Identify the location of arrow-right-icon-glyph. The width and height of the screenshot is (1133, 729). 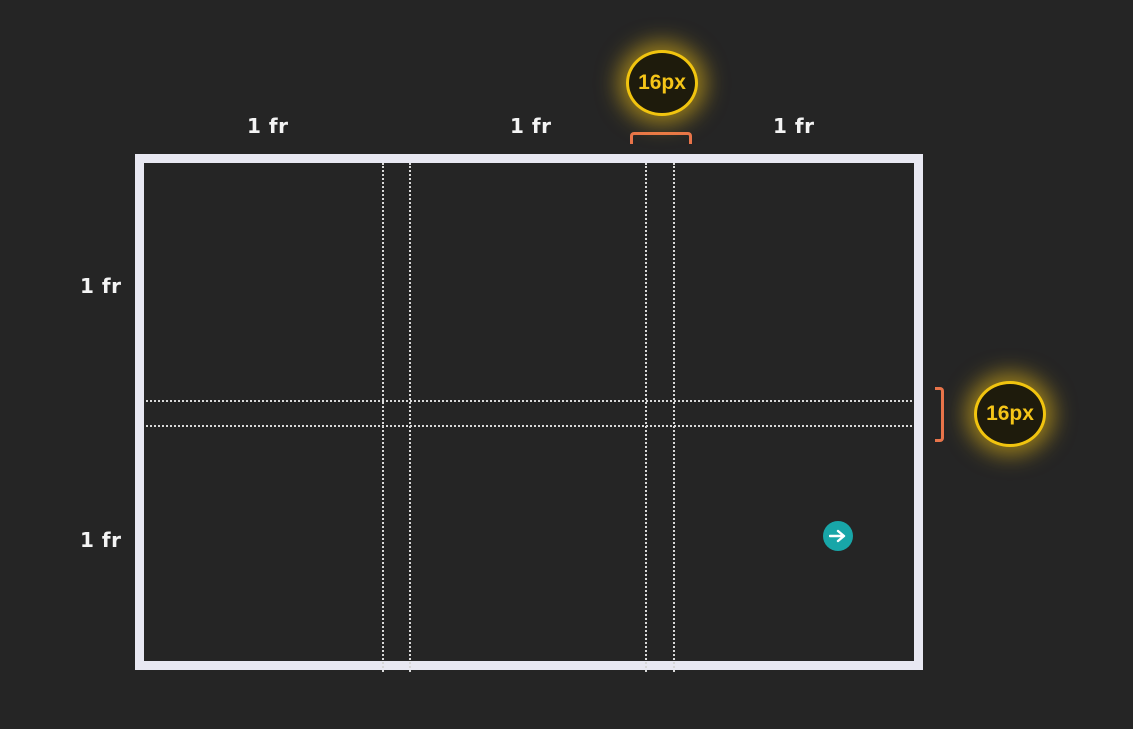
(837, 536).